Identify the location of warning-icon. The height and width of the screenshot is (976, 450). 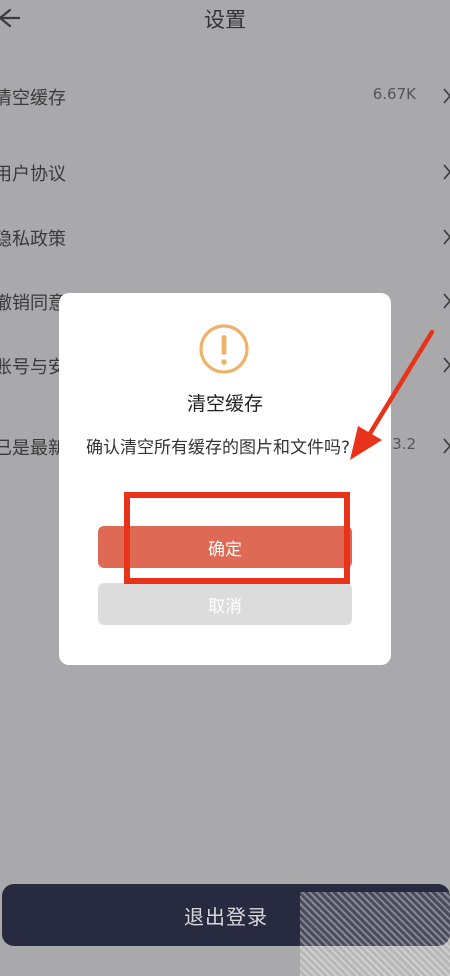
(224, 349).